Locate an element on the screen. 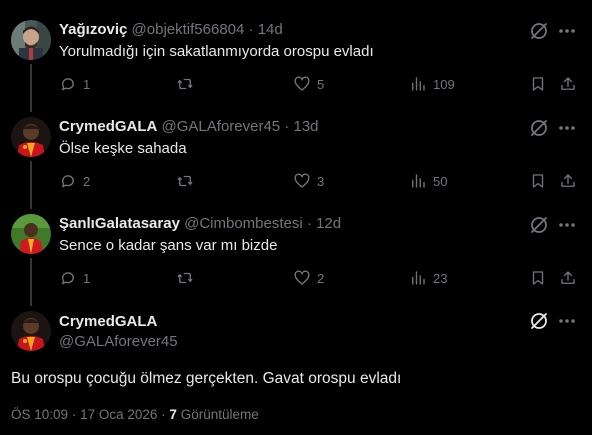 The width and height of the screenshot is (592, 435). user-handle: @Cimbombestesi is located at coordinates (243, 223).